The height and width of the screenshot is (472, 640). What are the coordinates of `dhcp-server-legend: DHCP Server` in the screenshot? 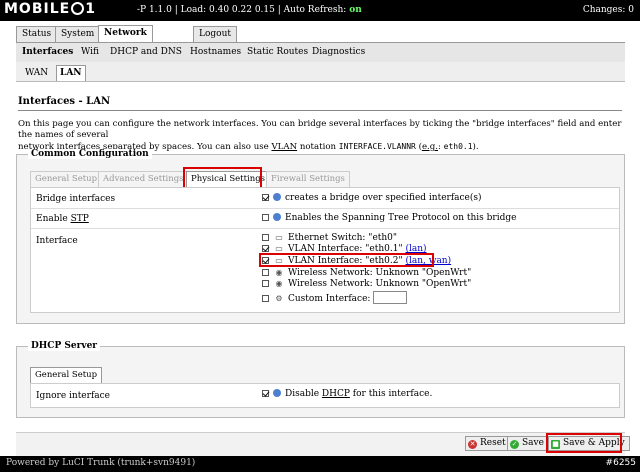 It's located at (64, 346).